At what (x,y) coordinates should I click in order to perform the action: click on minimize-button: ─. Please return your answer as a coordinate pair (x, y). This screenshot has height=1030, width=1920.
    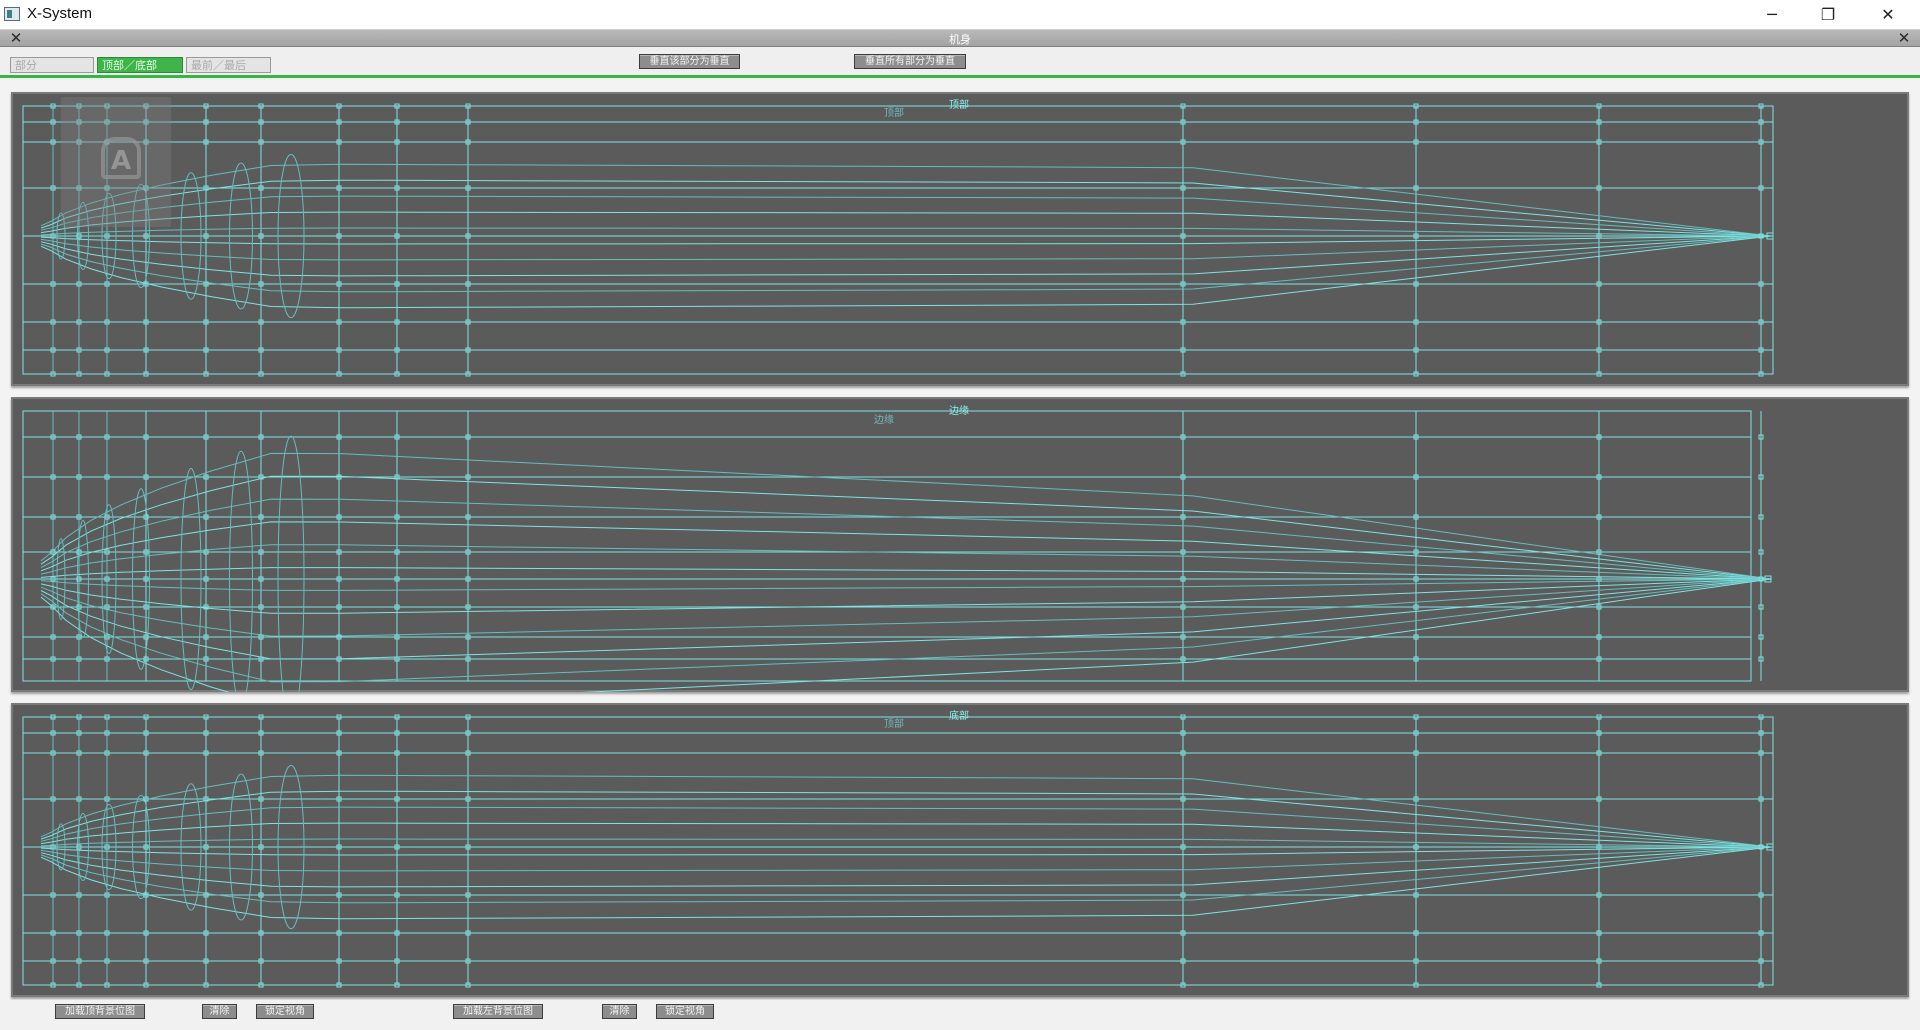
    Looking at the image, I should click on (1772, 14).